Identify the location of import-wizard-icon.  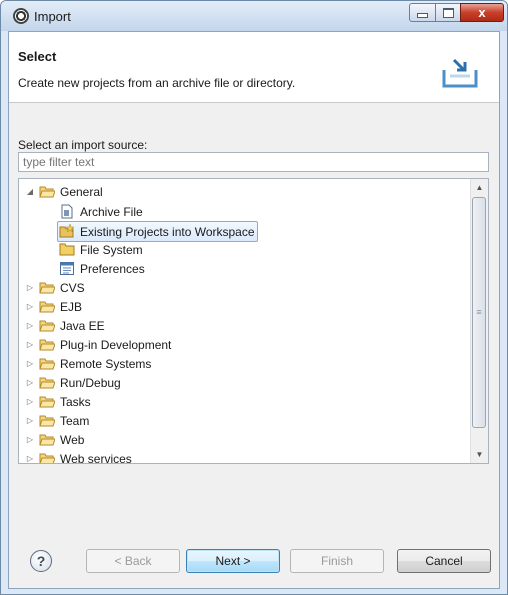
(460, 73).